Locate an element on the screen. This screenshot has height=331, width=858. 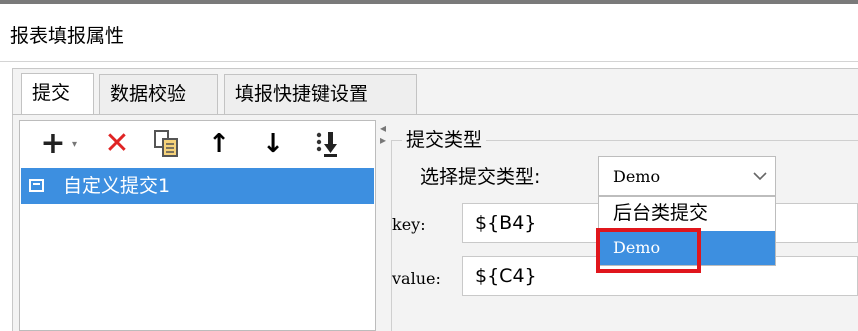
delete-x-icon: ✕ is located at coordinates (117, 144).